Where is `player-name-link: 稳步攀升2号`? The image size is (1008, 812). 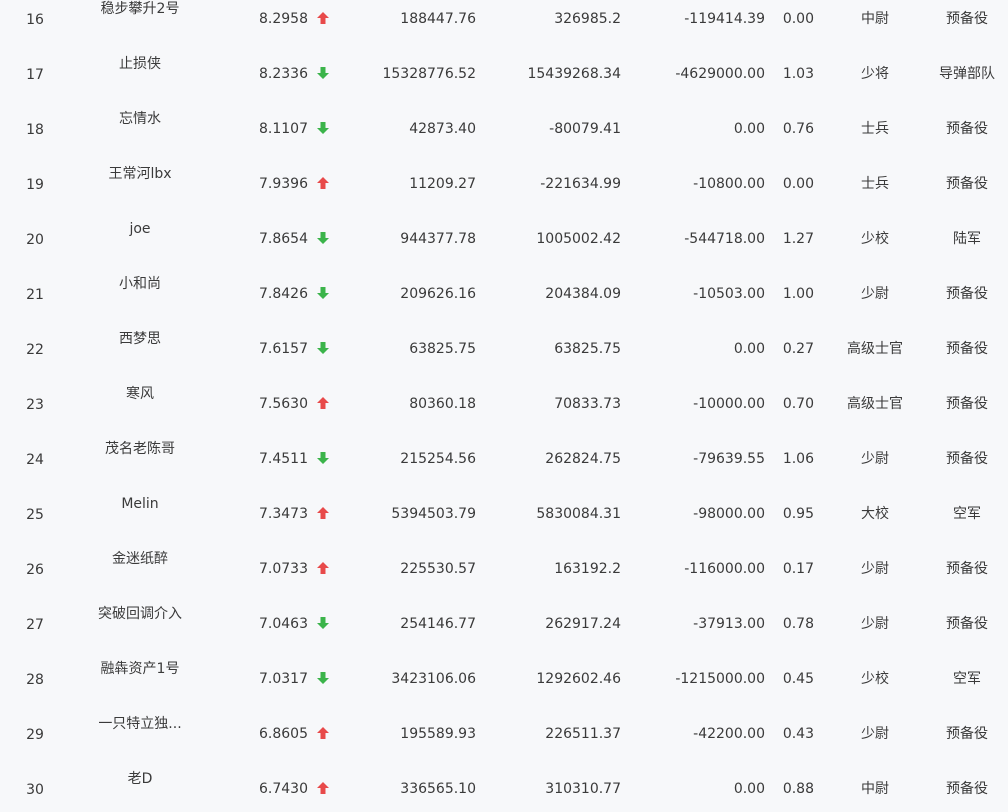
player-name-link: 稳步攀升2号 is located at coordinates (140, 9).